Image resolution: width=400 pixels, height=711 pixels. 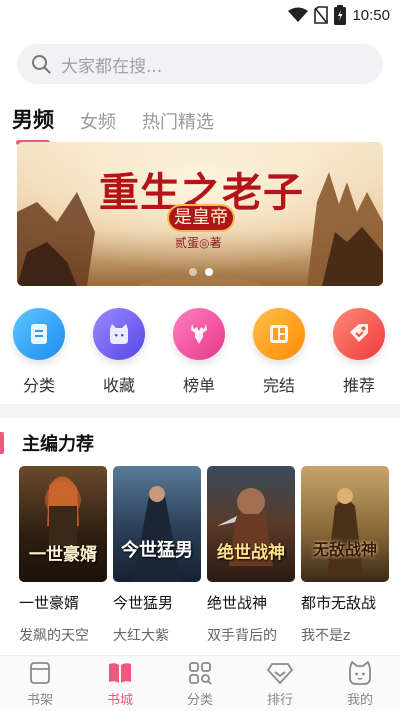 I want to click on section-divider, so click(x=200, y=411).